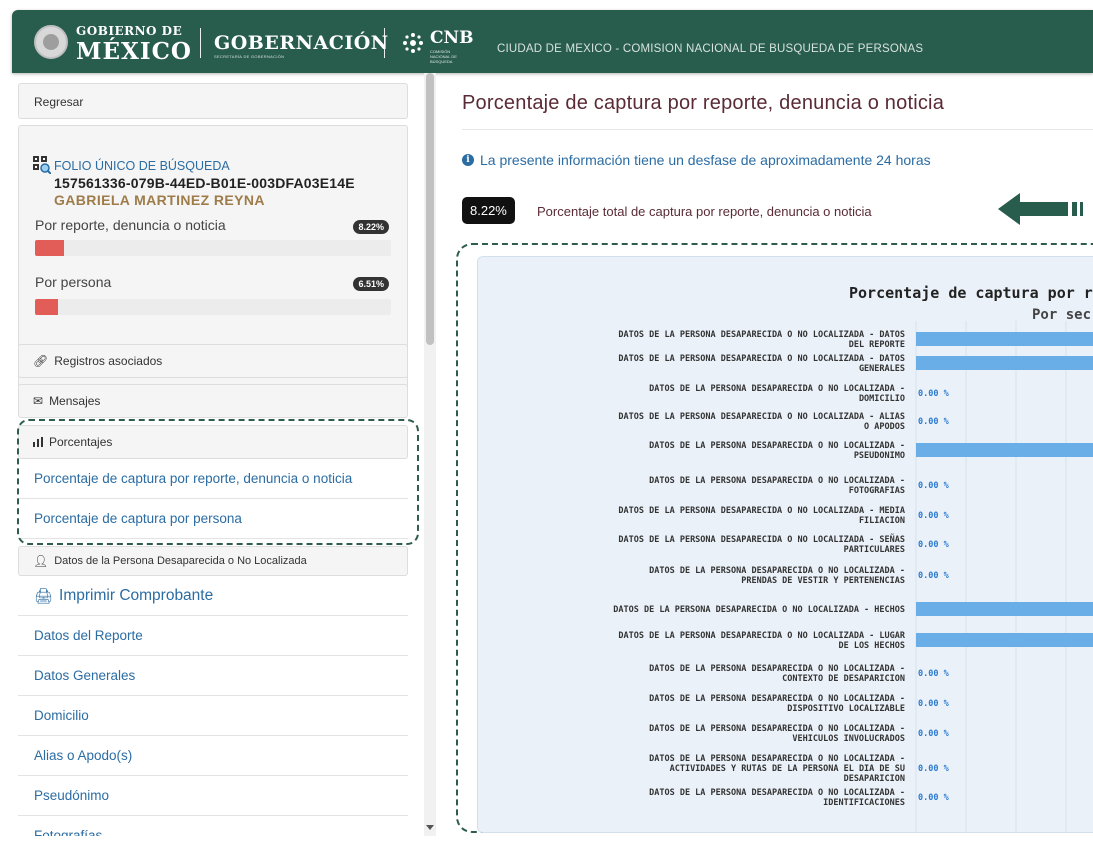 The image size is (1093, 856). I want to click on envelope-icon: ✉, so click(38, 401).